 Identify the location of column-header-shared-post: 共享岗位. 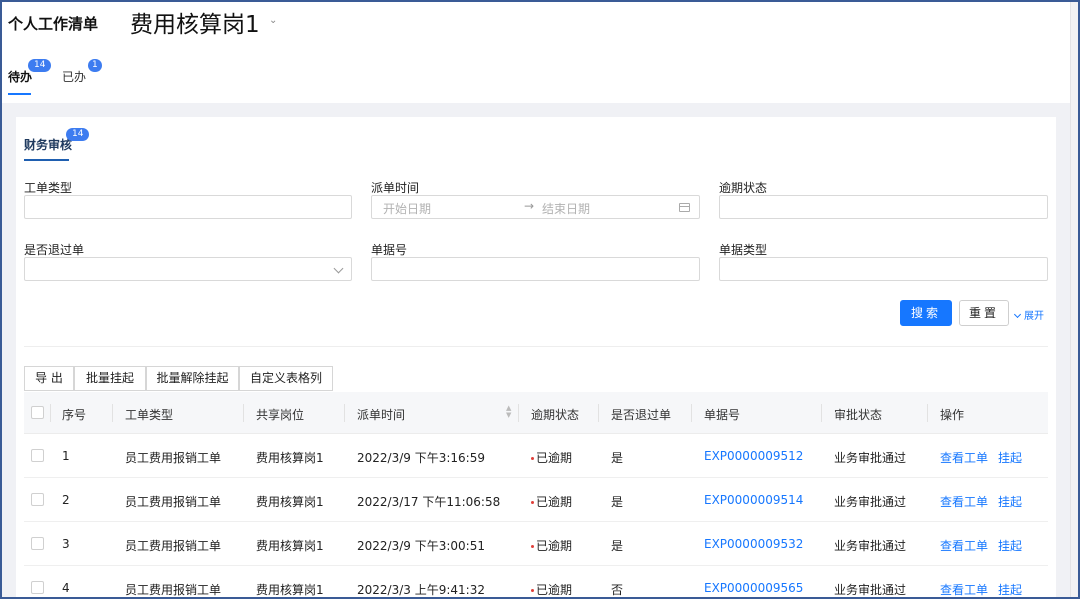
(280, 415).